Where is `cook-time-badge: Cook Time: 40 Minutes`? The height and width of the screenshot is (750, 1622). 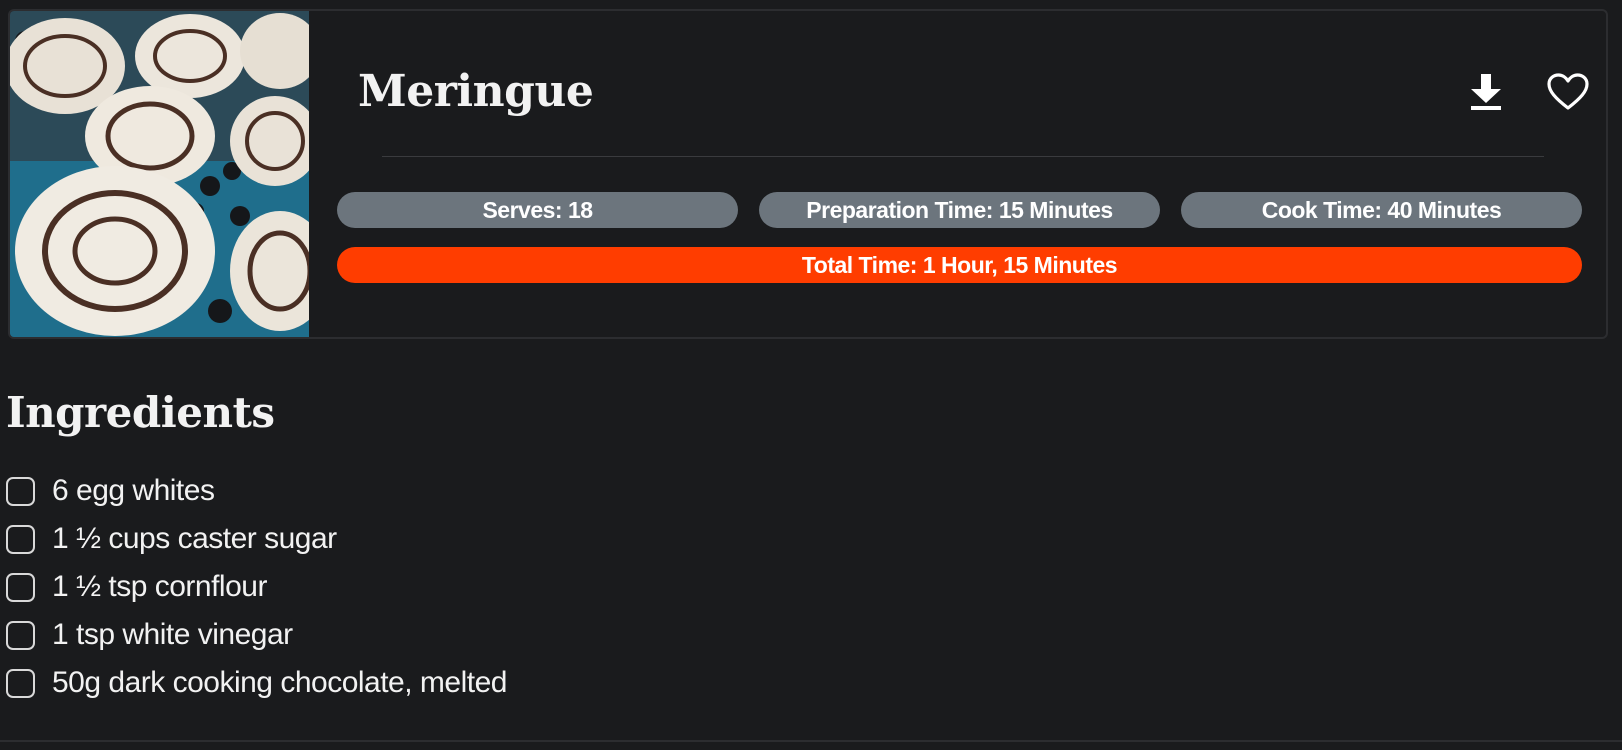
cook-time-badge: Cook Time: 40 Minutes is located at coordinates (1381, 210).